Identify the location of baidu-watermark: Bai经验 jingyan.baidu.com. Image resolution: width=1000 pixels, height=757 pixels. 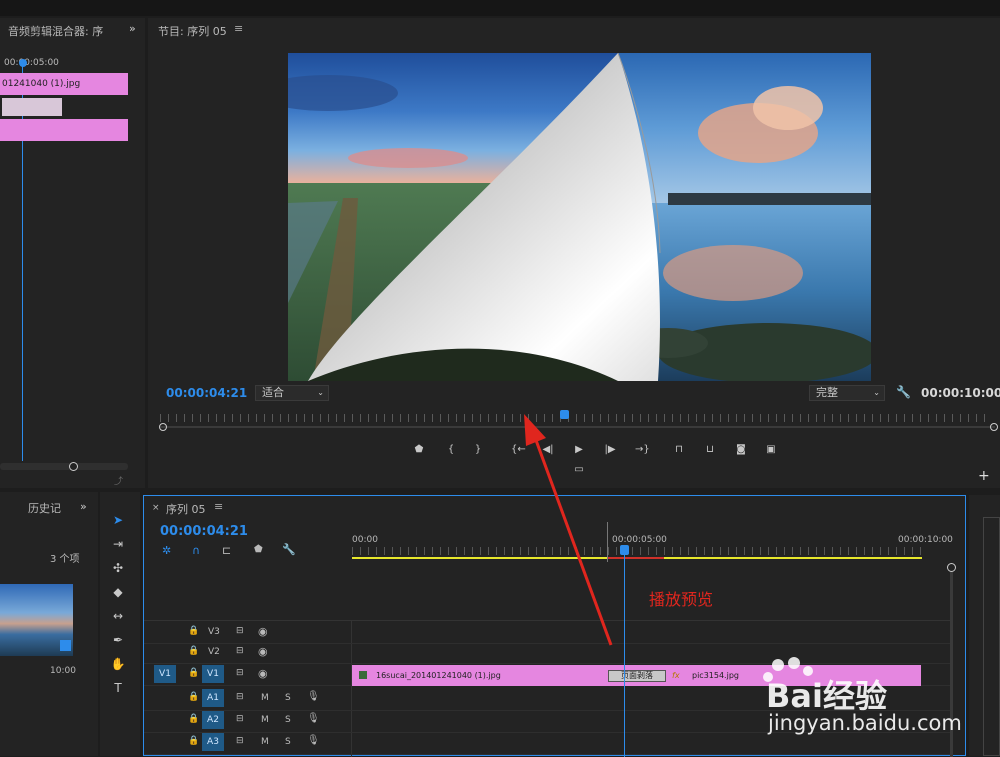
(880, 705).